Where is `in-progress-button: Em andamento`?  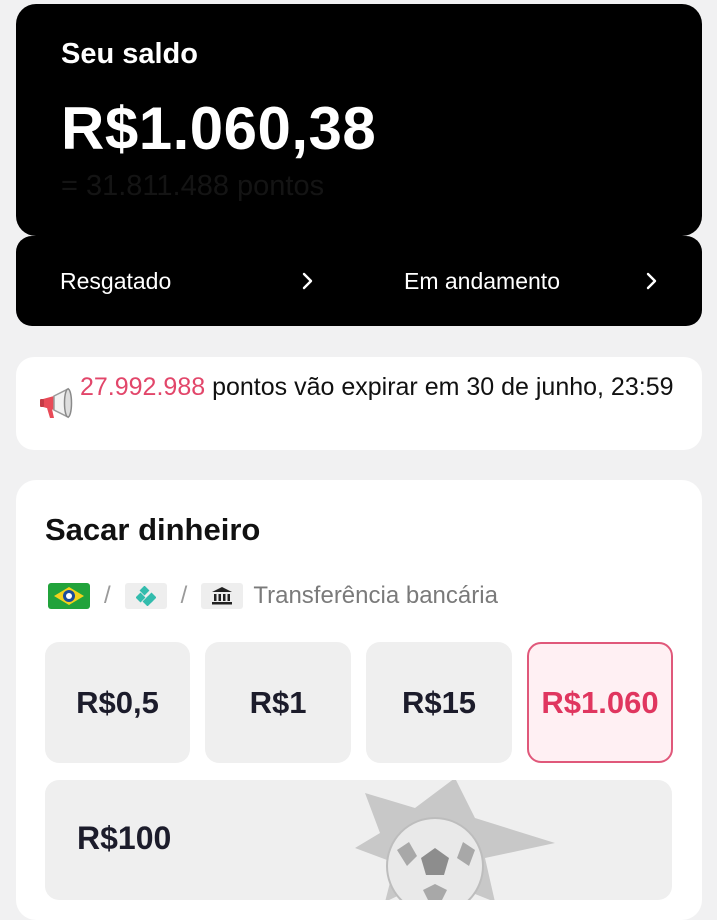
in-progress-button: Em andamento is located at coordinates (544, 281).